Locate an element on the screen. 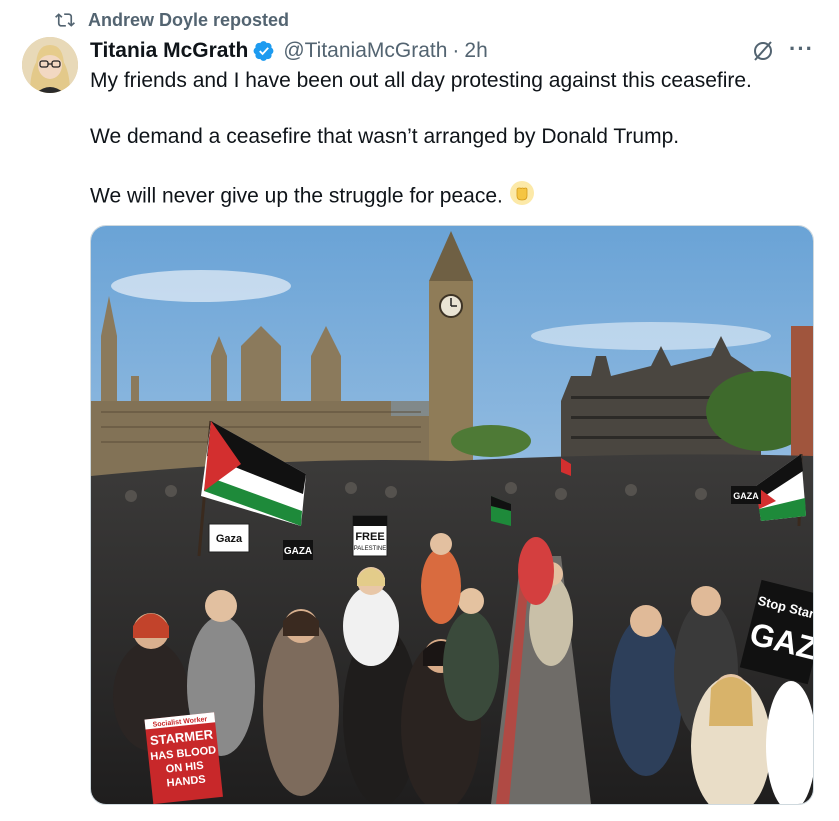 The image size is (839, 821). post-time: 2h is located at coordinates (475, 51).